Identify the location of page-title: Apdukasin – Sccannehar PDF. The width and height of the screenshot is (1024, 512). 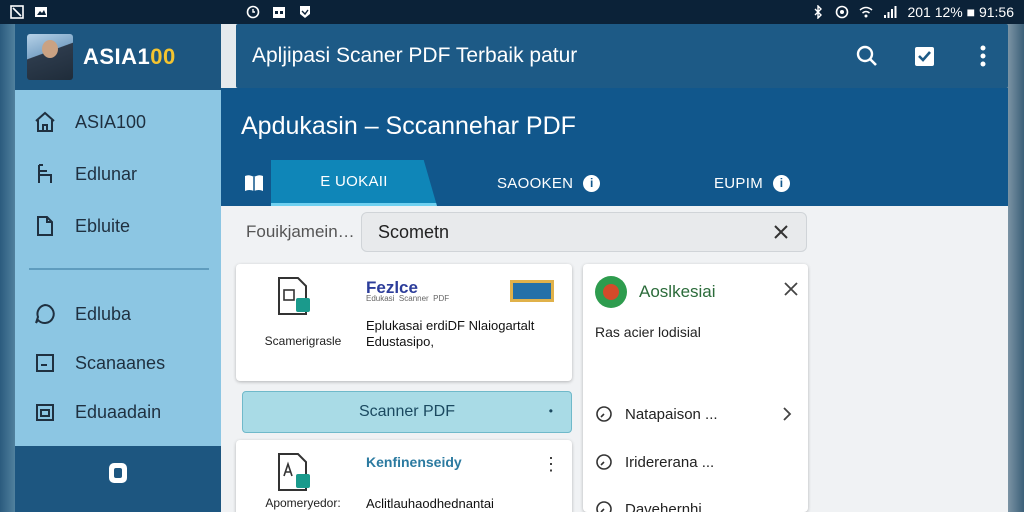
(408, 126).